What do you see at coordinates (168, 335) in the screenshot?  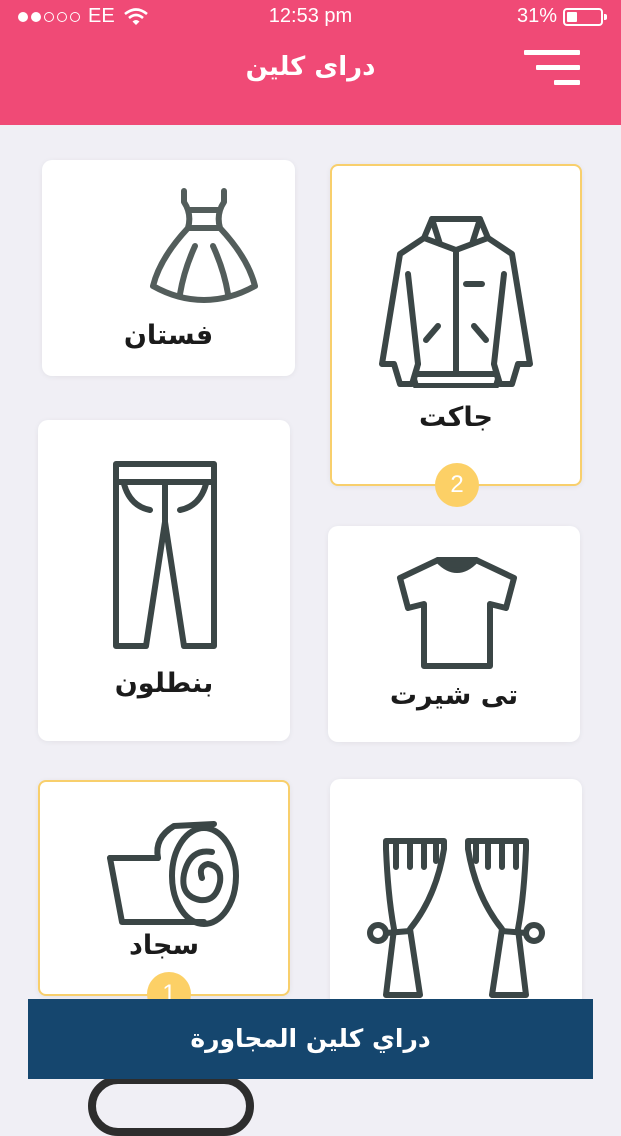 I see `item-label-dress: فستان` at bounding box center [168, 335].